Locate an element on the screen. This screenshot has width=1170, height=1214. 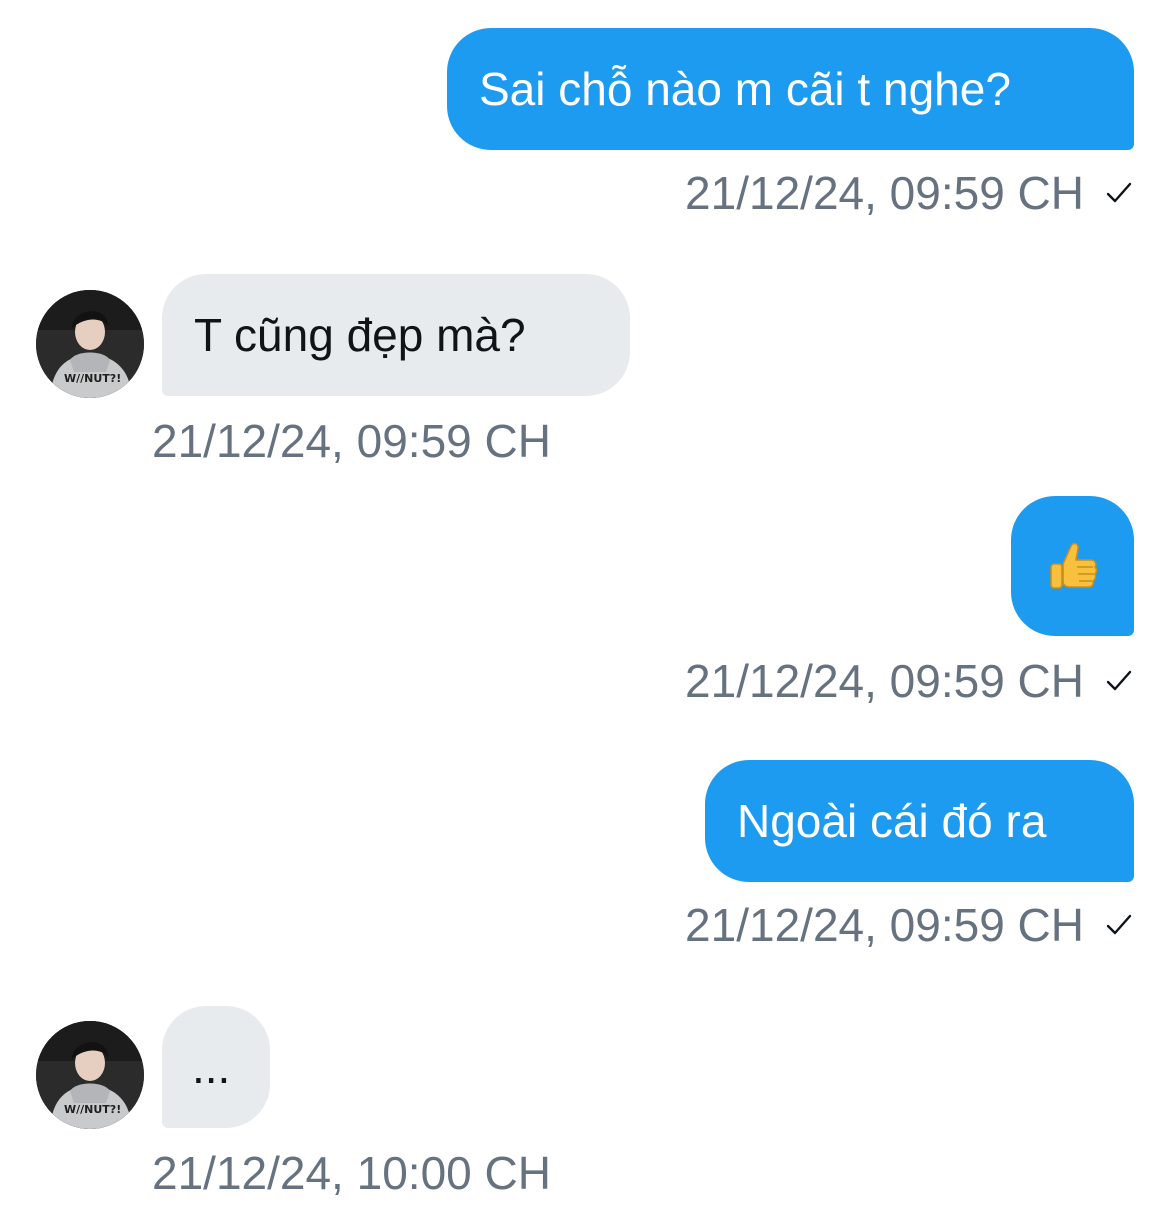
message-bubble-sent is located at coordinates (1072, 566).